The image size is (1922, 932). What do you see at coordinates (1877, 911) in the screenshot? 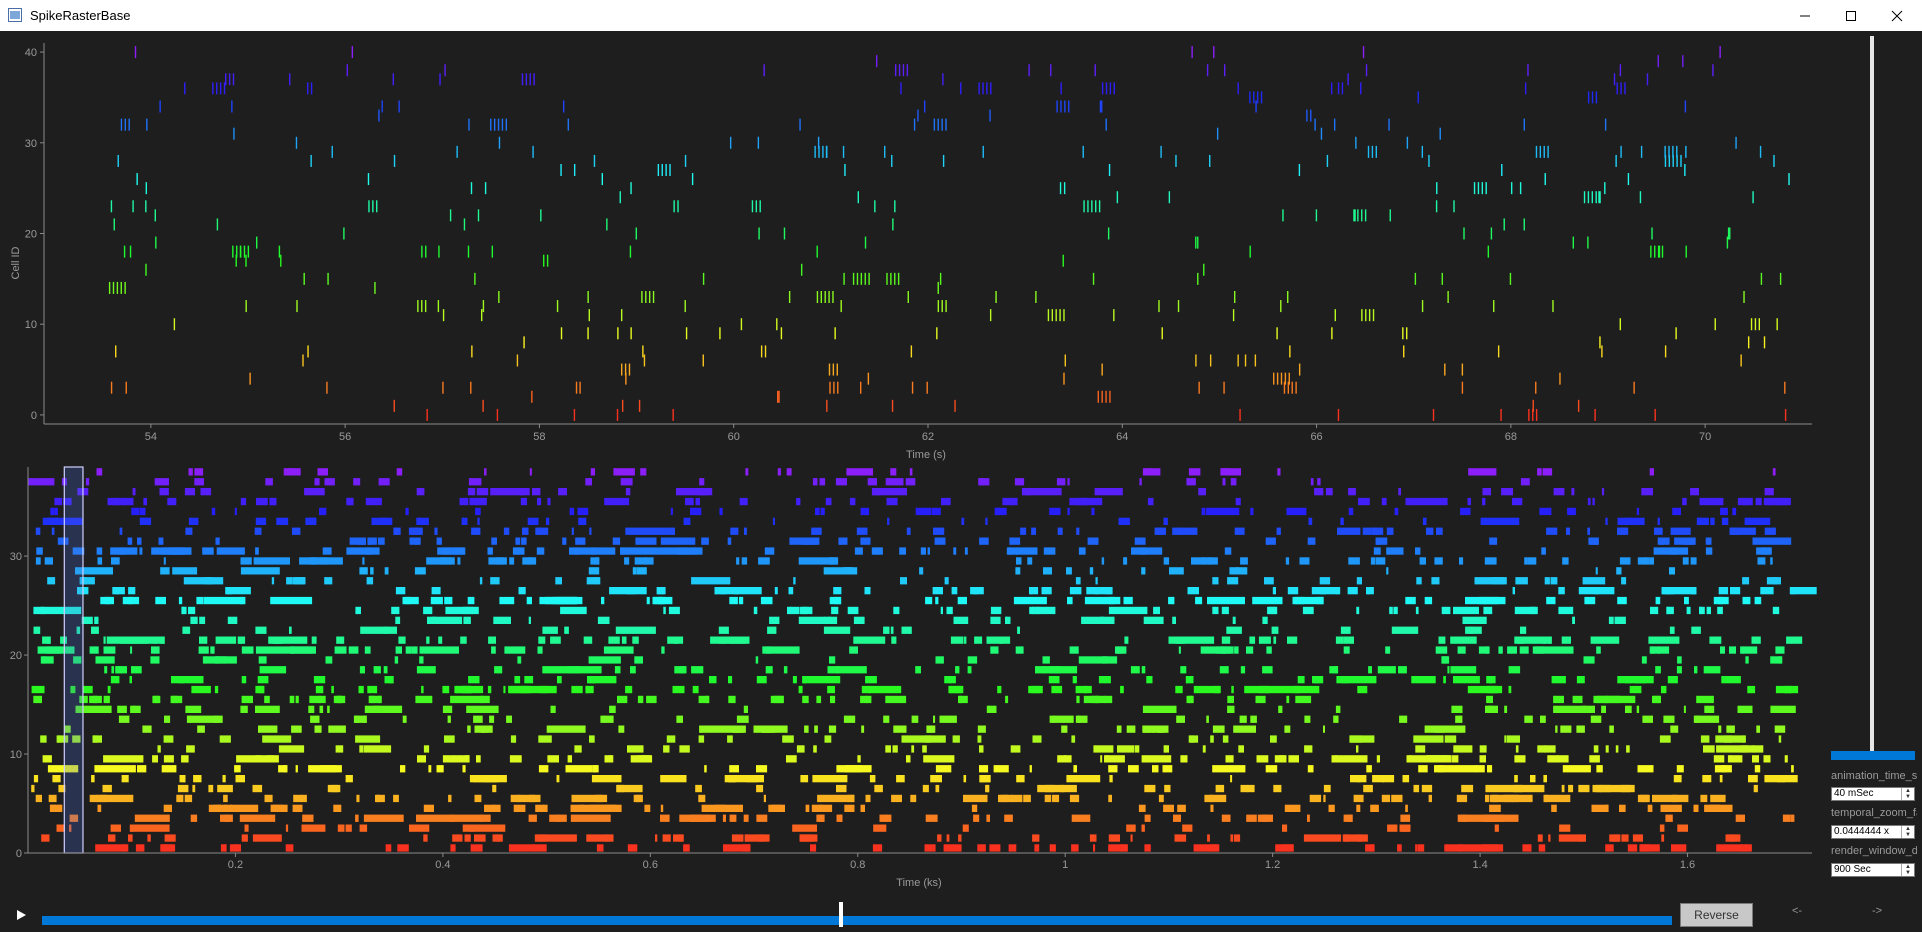
I see `step-forward-button: ->` at bounding box center [1877, 911].